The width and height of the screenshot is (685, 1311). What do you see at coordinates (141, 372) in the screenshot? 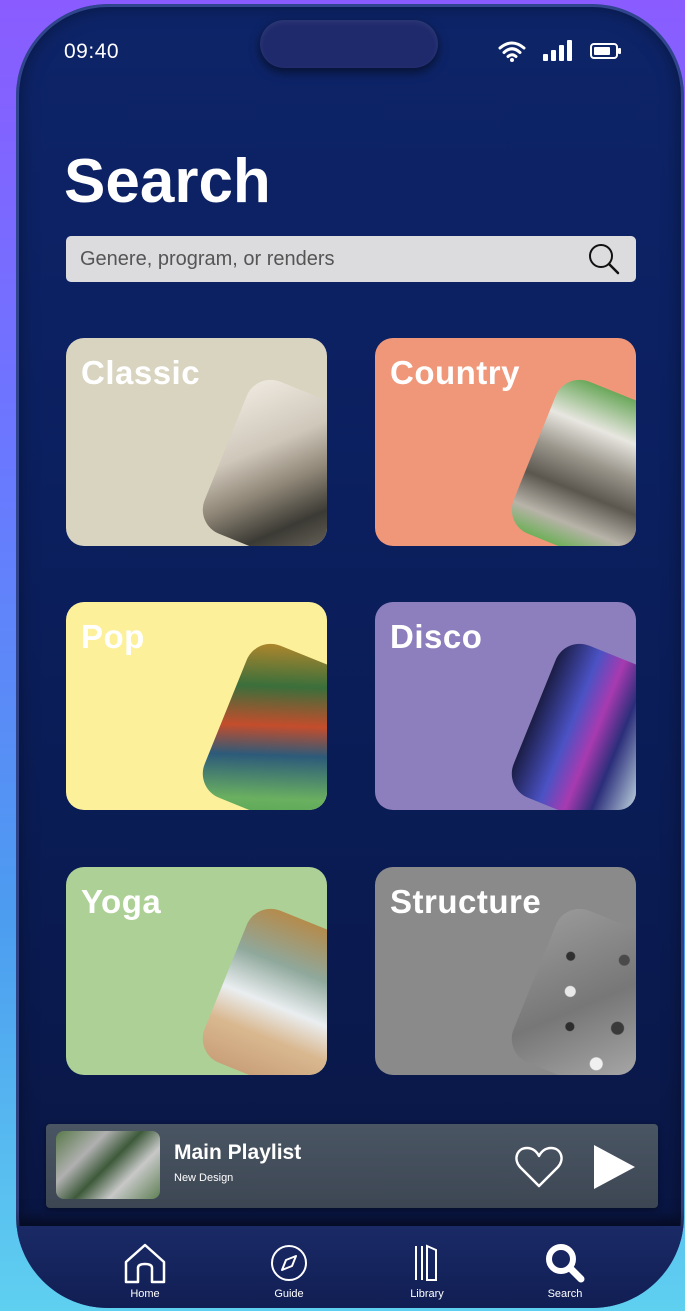
I see `category-label: Classic` at bounding box center [141, 372].